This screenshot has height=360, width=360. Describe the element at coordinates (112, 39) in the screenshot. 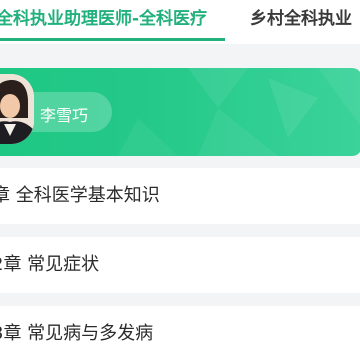

I see `active-tab-indicator` at that location.